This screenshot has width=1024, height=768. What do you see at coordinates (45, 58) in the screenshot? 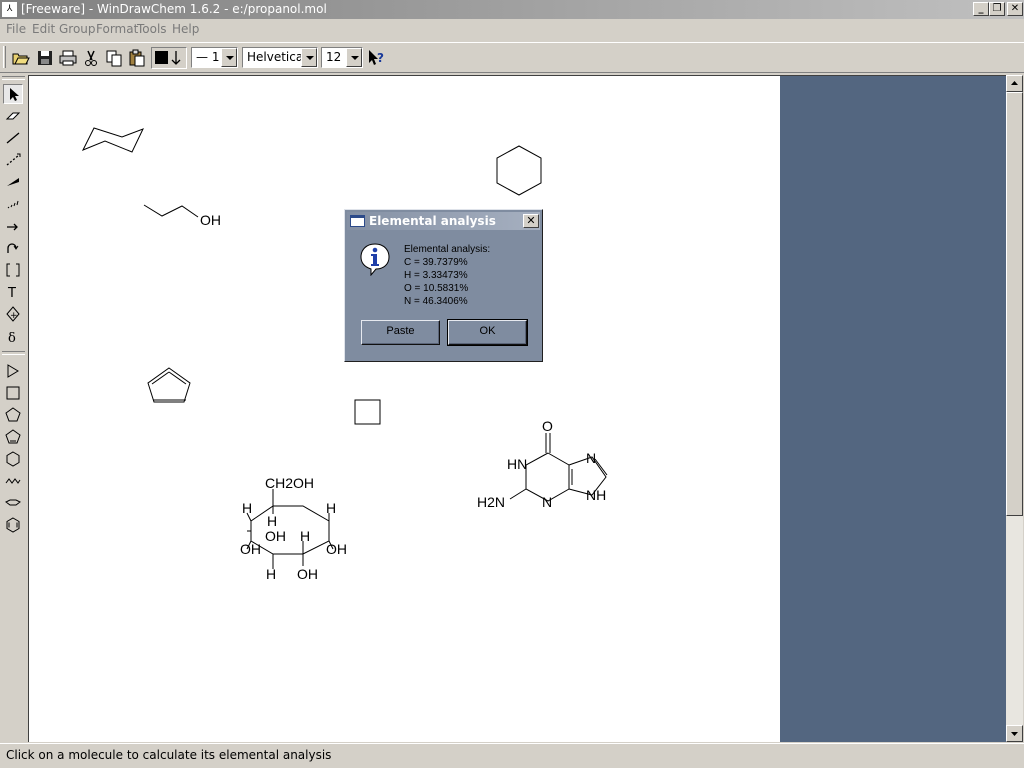
I see `save-icon` at bounding box center [45, 58].